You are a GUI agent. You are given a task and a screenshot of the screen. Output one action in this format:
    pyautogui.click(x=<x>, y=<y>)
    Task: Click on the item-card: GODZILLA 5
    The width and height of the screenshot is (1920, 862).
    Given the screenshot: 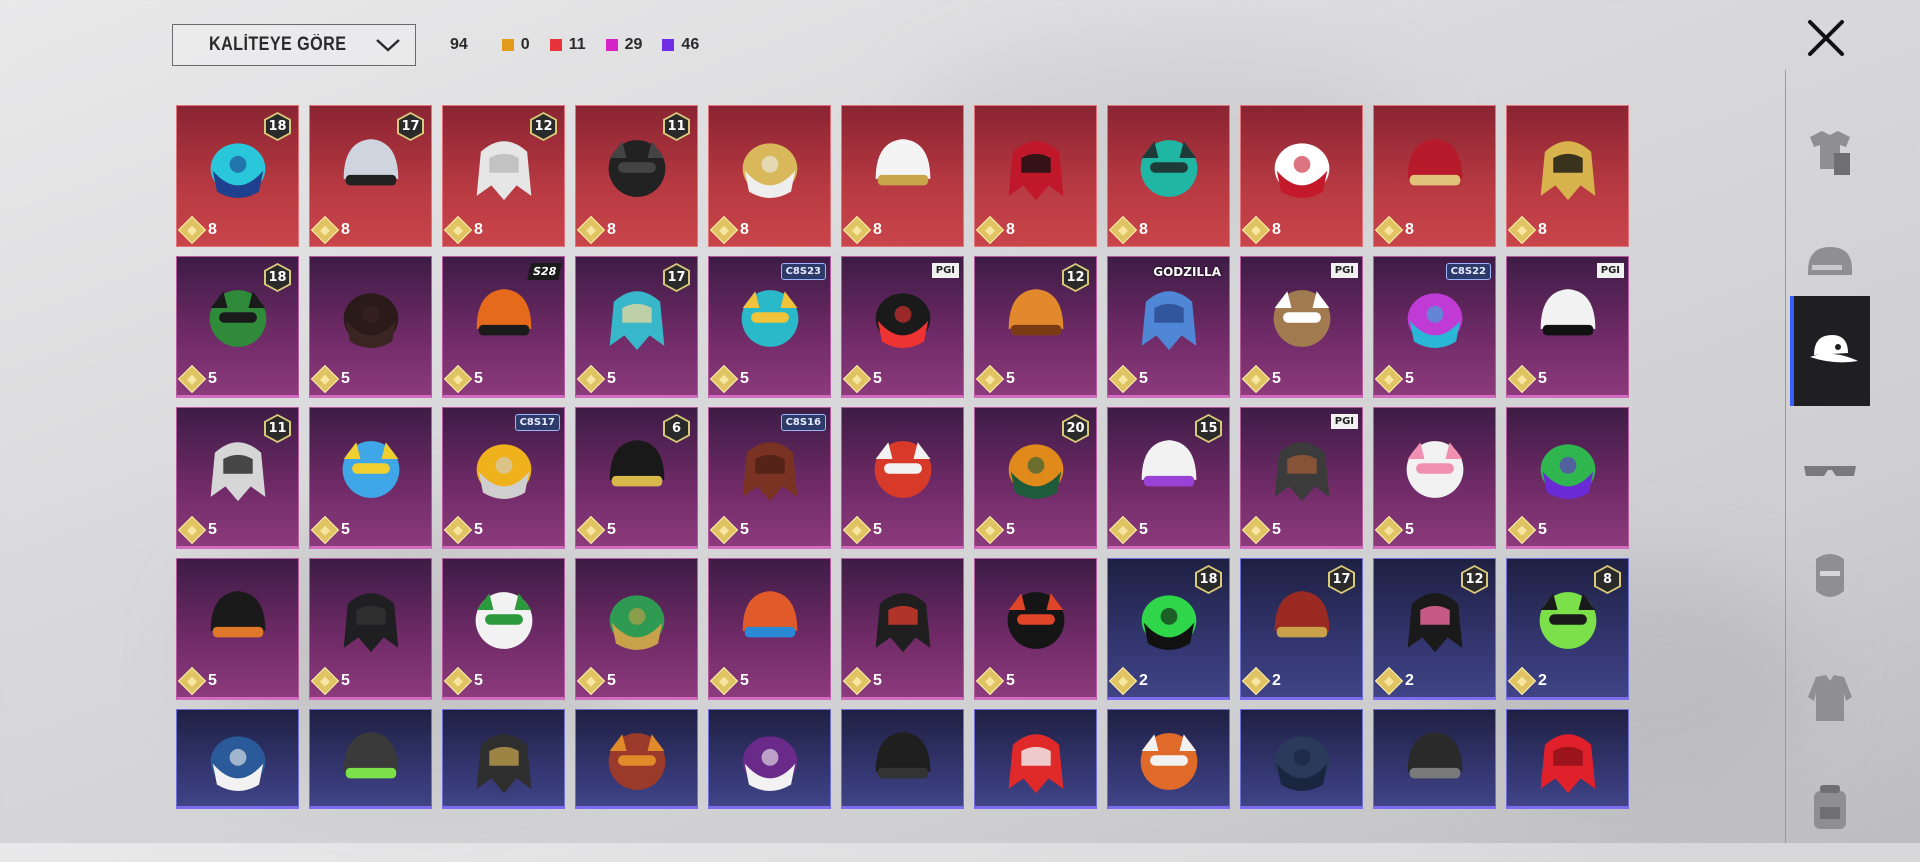 What is the action you would take?
    pyautogui.click(x=1168, y=327)
    